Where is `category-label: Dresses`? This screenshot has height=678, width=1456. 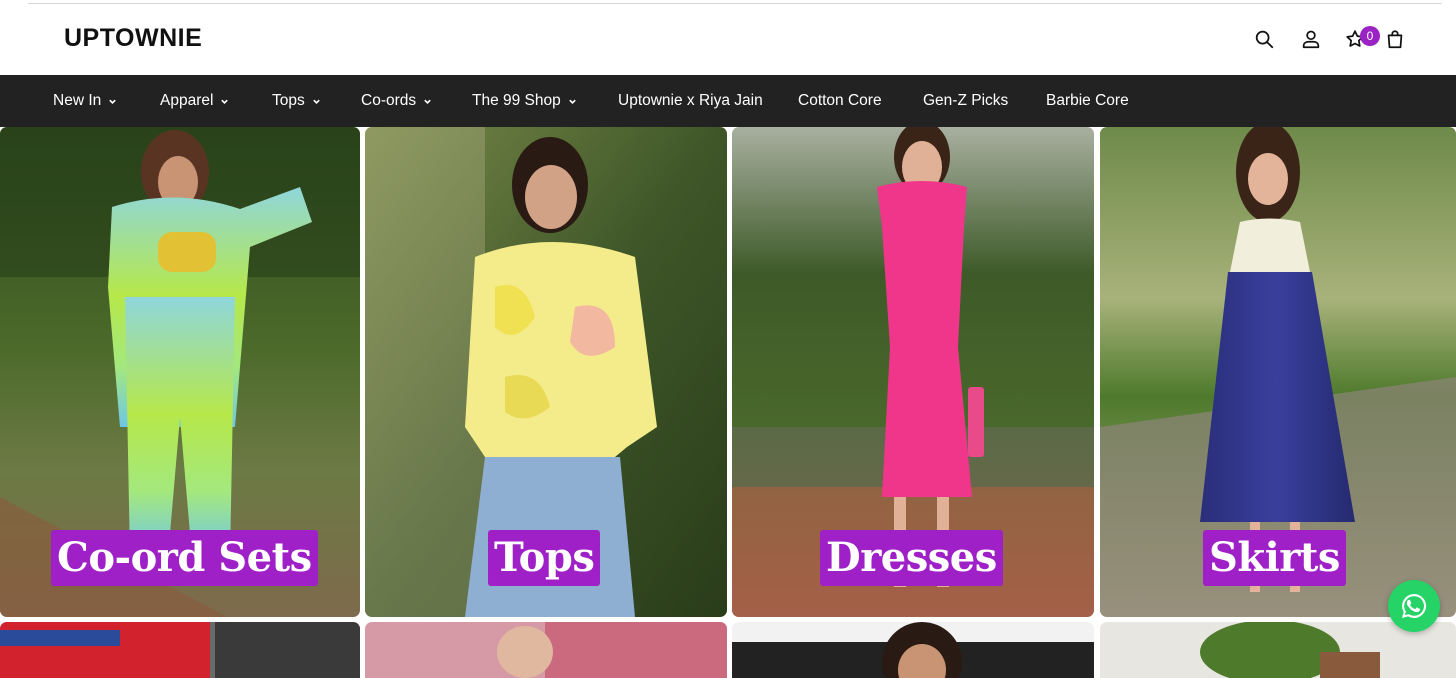 category-label: Dresses is located at coordinates (911, 558).